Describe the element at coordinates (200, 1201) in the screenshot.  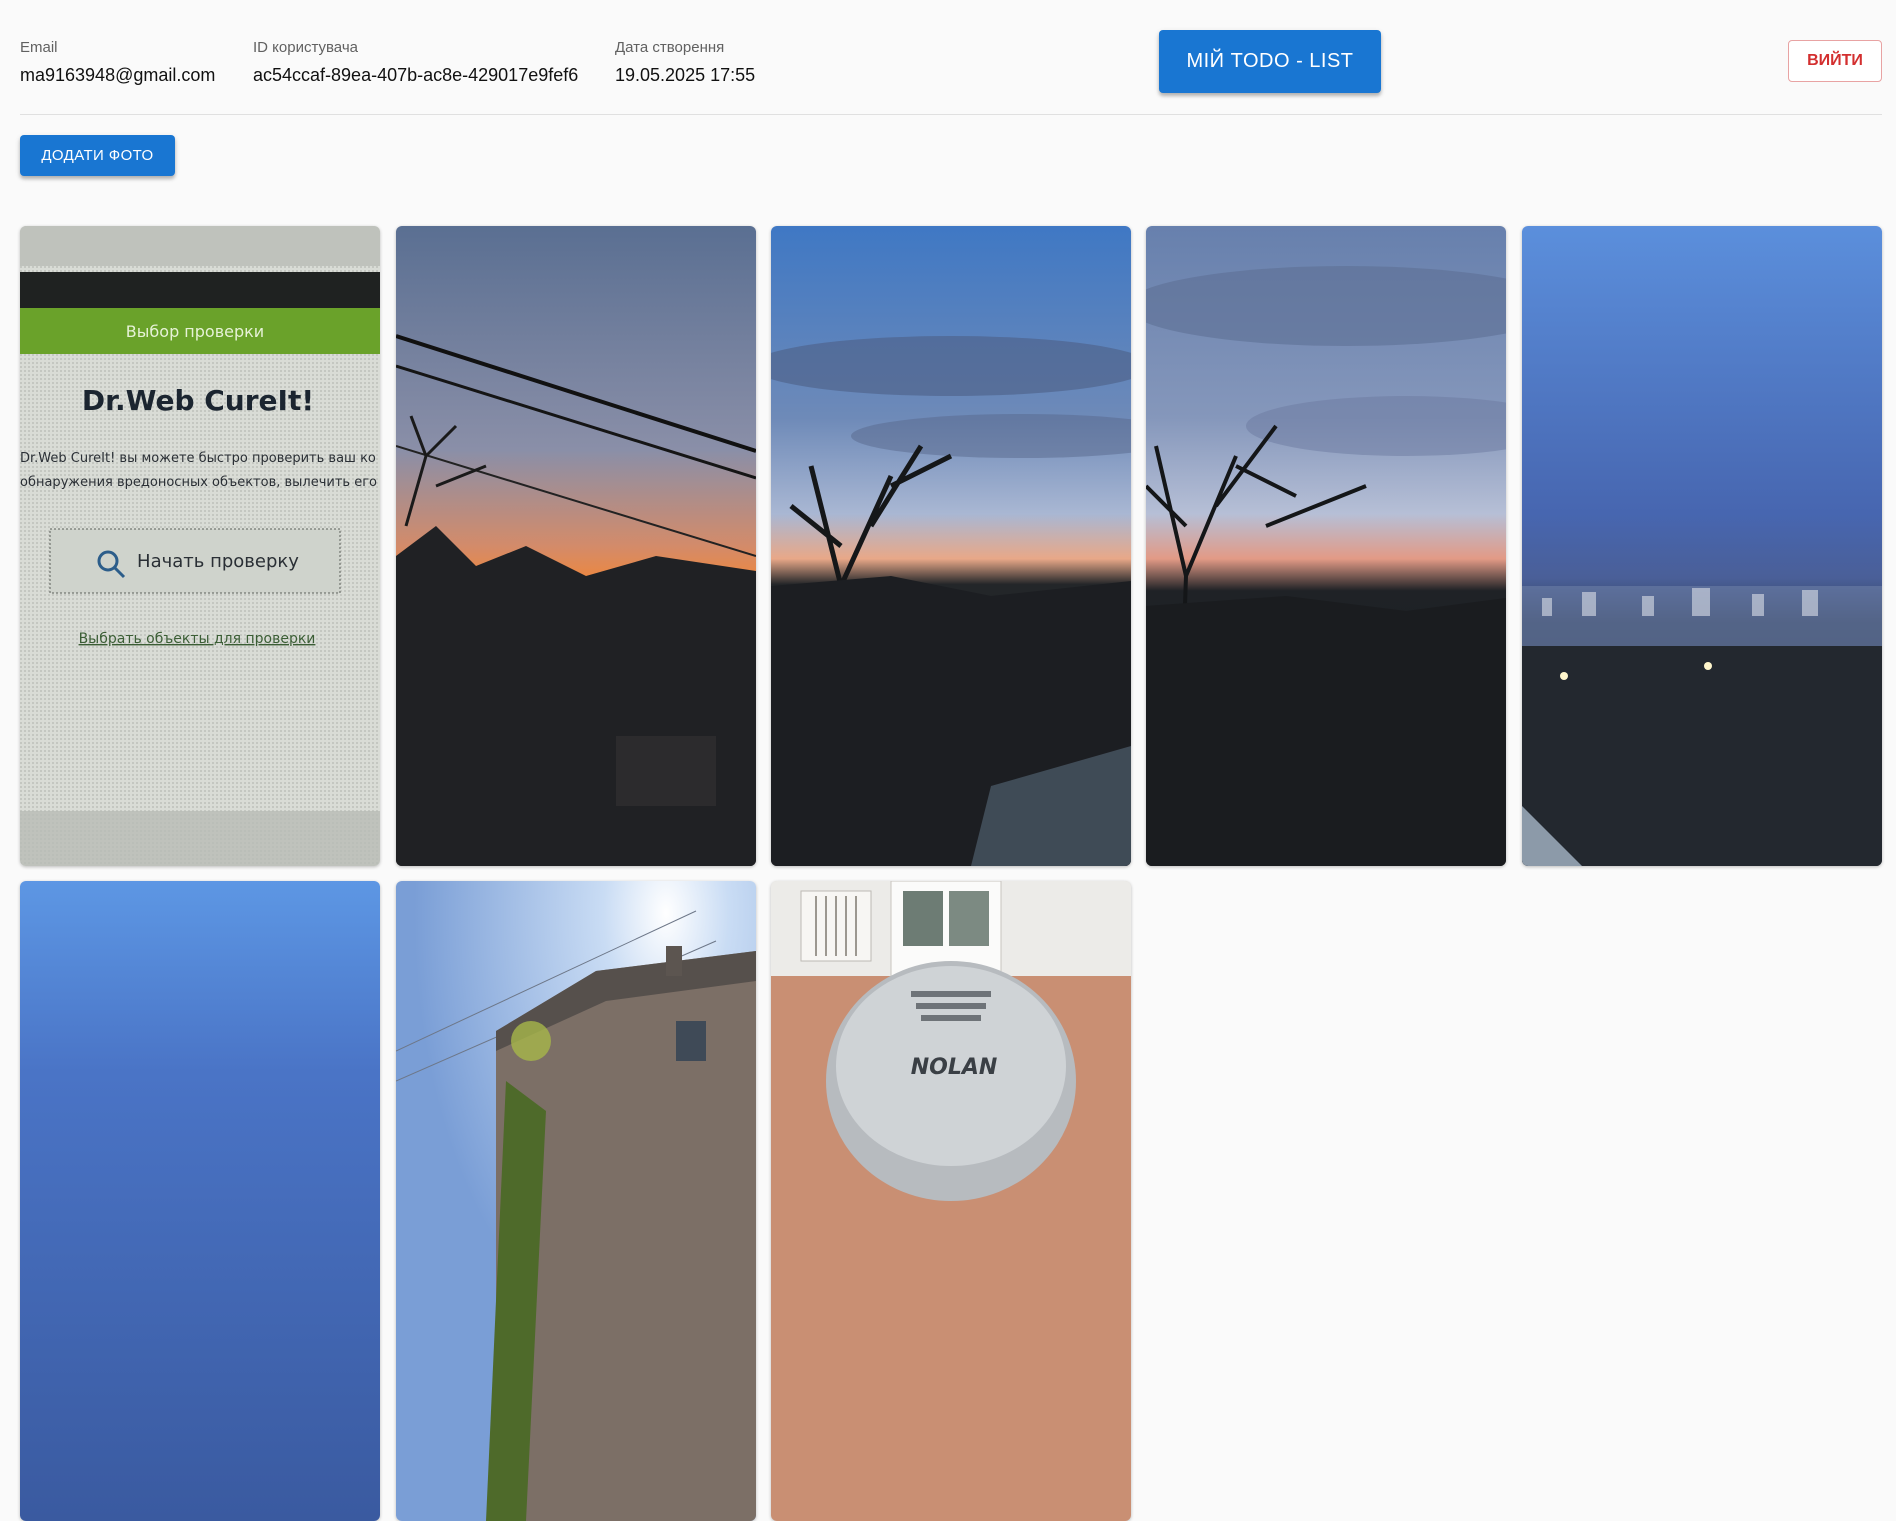
I see `photo-blue-sky` at that location.